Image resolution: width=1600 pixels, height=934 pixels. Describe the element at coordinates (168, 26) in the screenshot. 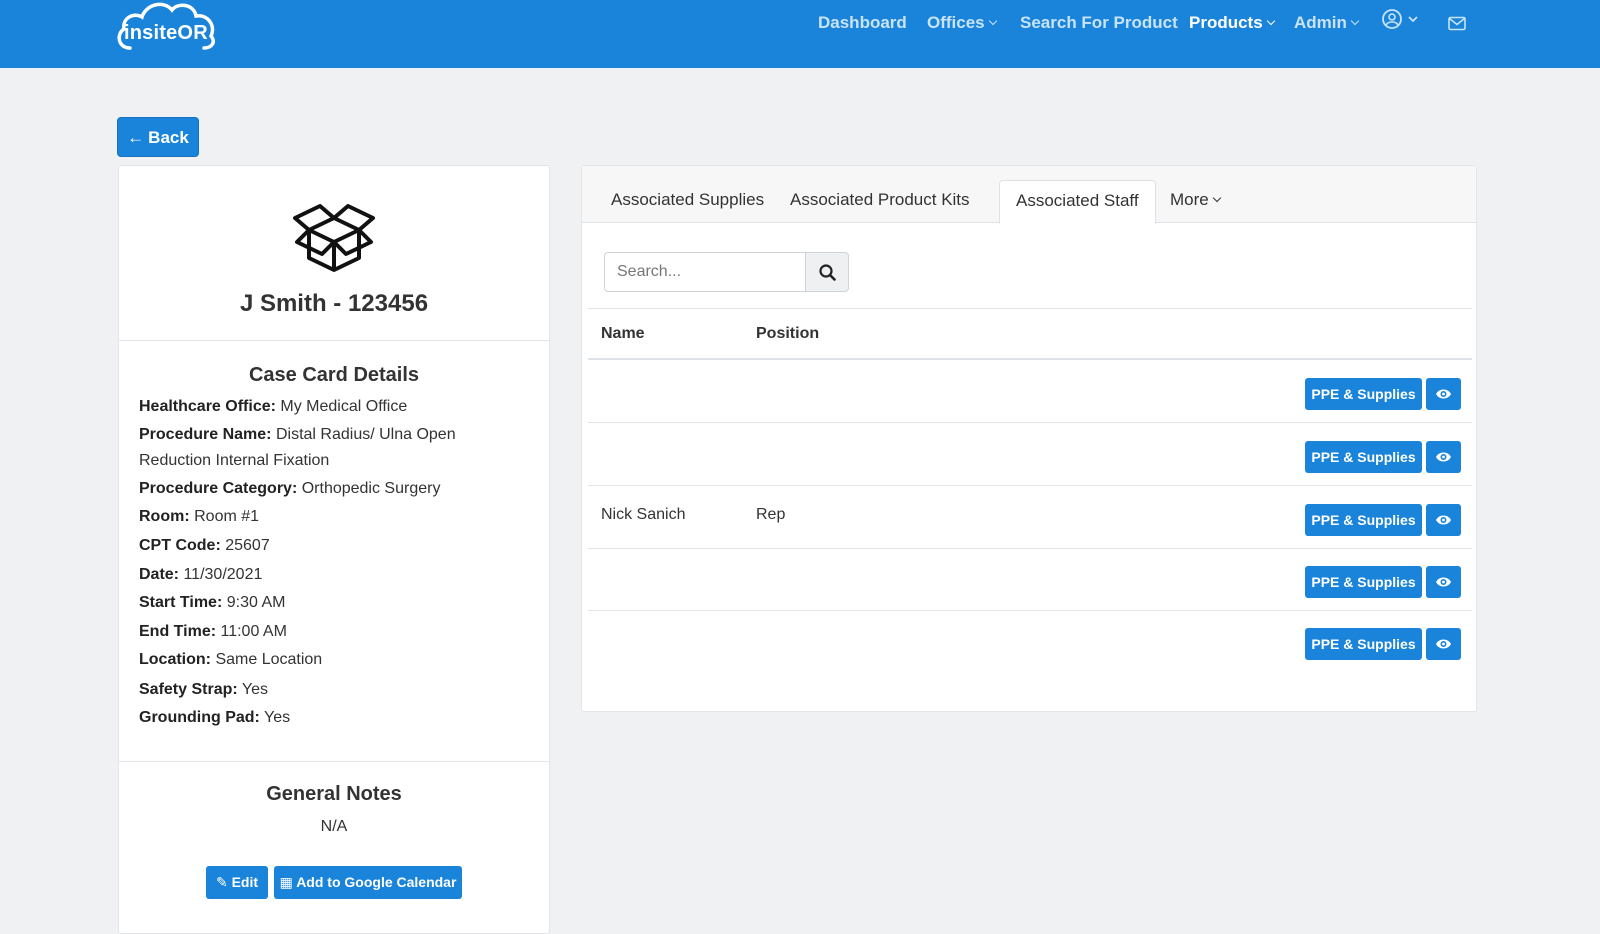

I see `insiteor-logo: insiteOR` at that location.